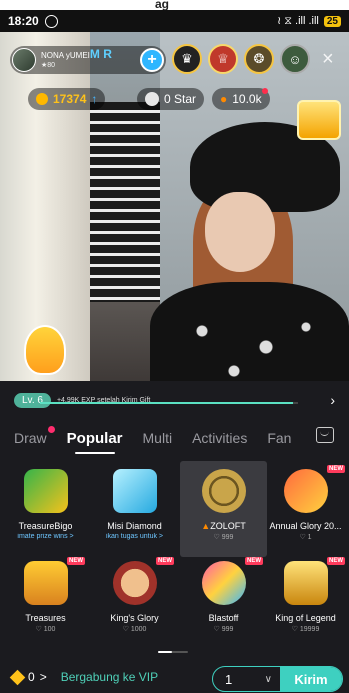 Image resolution: width=349 pixels, height=693 pixels. What do you see at coordinates (223, 618) in the screenshot?
I see `gift-name: Blastoff` at bounding box center [223, 618].